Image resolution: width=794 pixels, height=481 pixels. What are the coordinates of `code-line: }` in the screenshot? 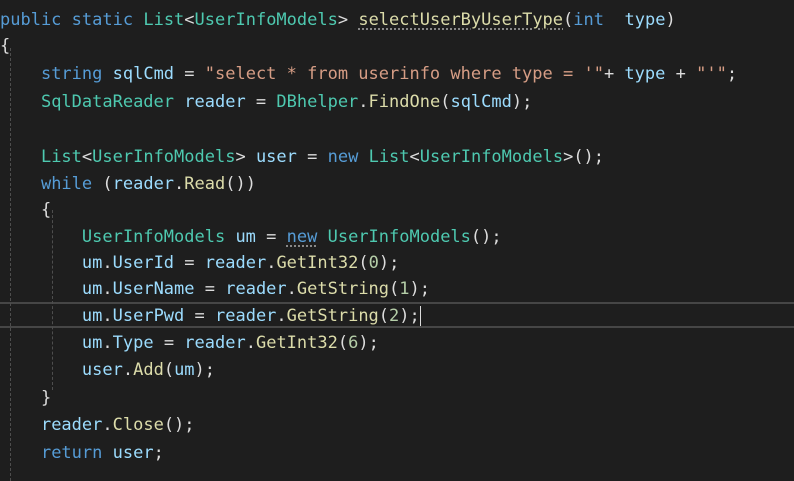 It's located at (397, 398).